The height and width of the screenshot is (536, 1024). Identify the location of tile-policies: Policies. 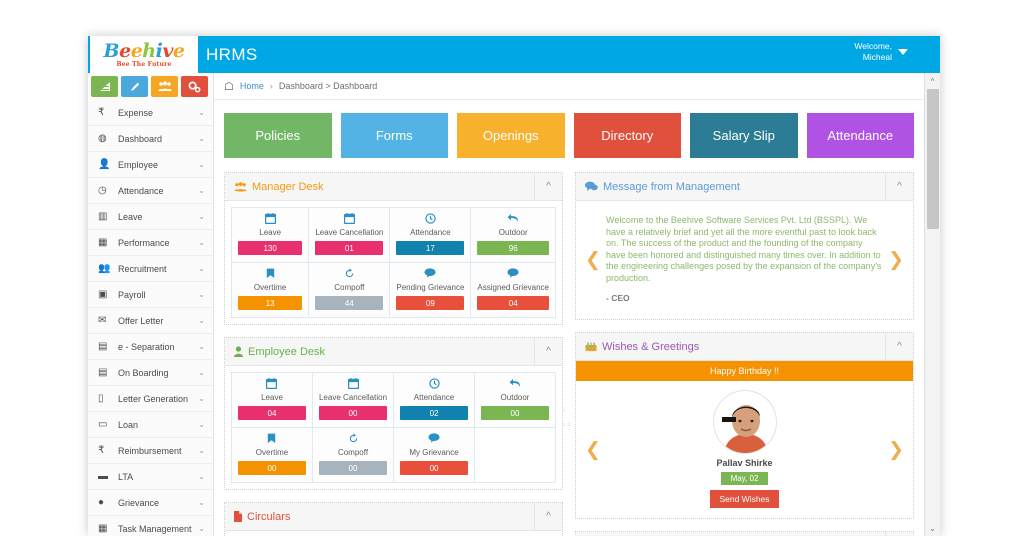
(278, 135).